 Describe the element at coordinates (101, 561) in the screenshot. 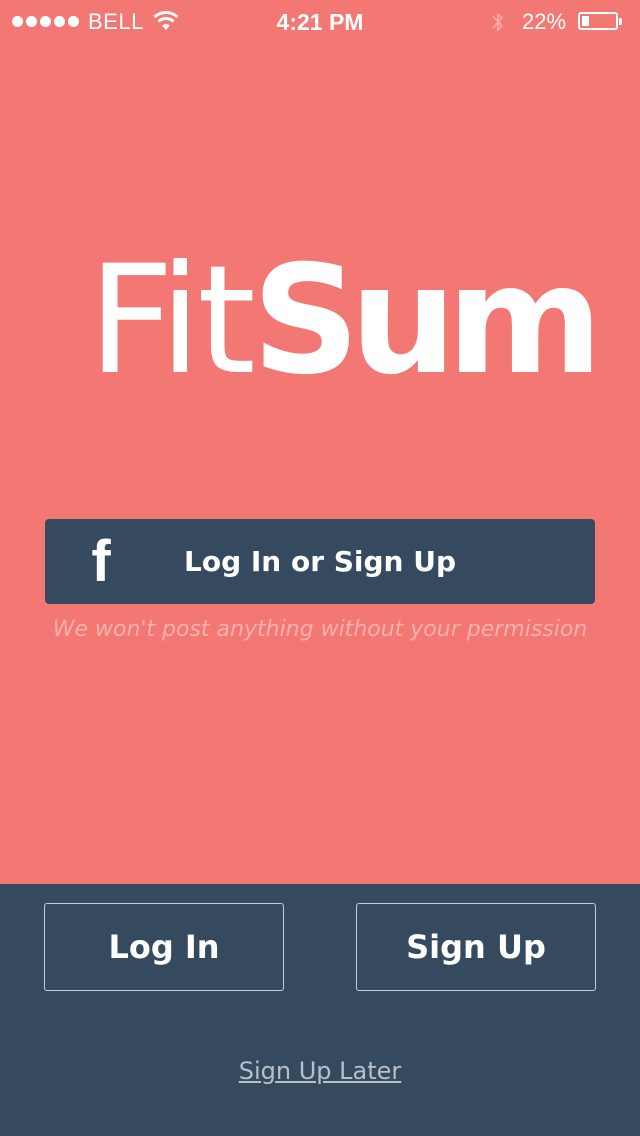

I see `facebook-icon: f` at that location.